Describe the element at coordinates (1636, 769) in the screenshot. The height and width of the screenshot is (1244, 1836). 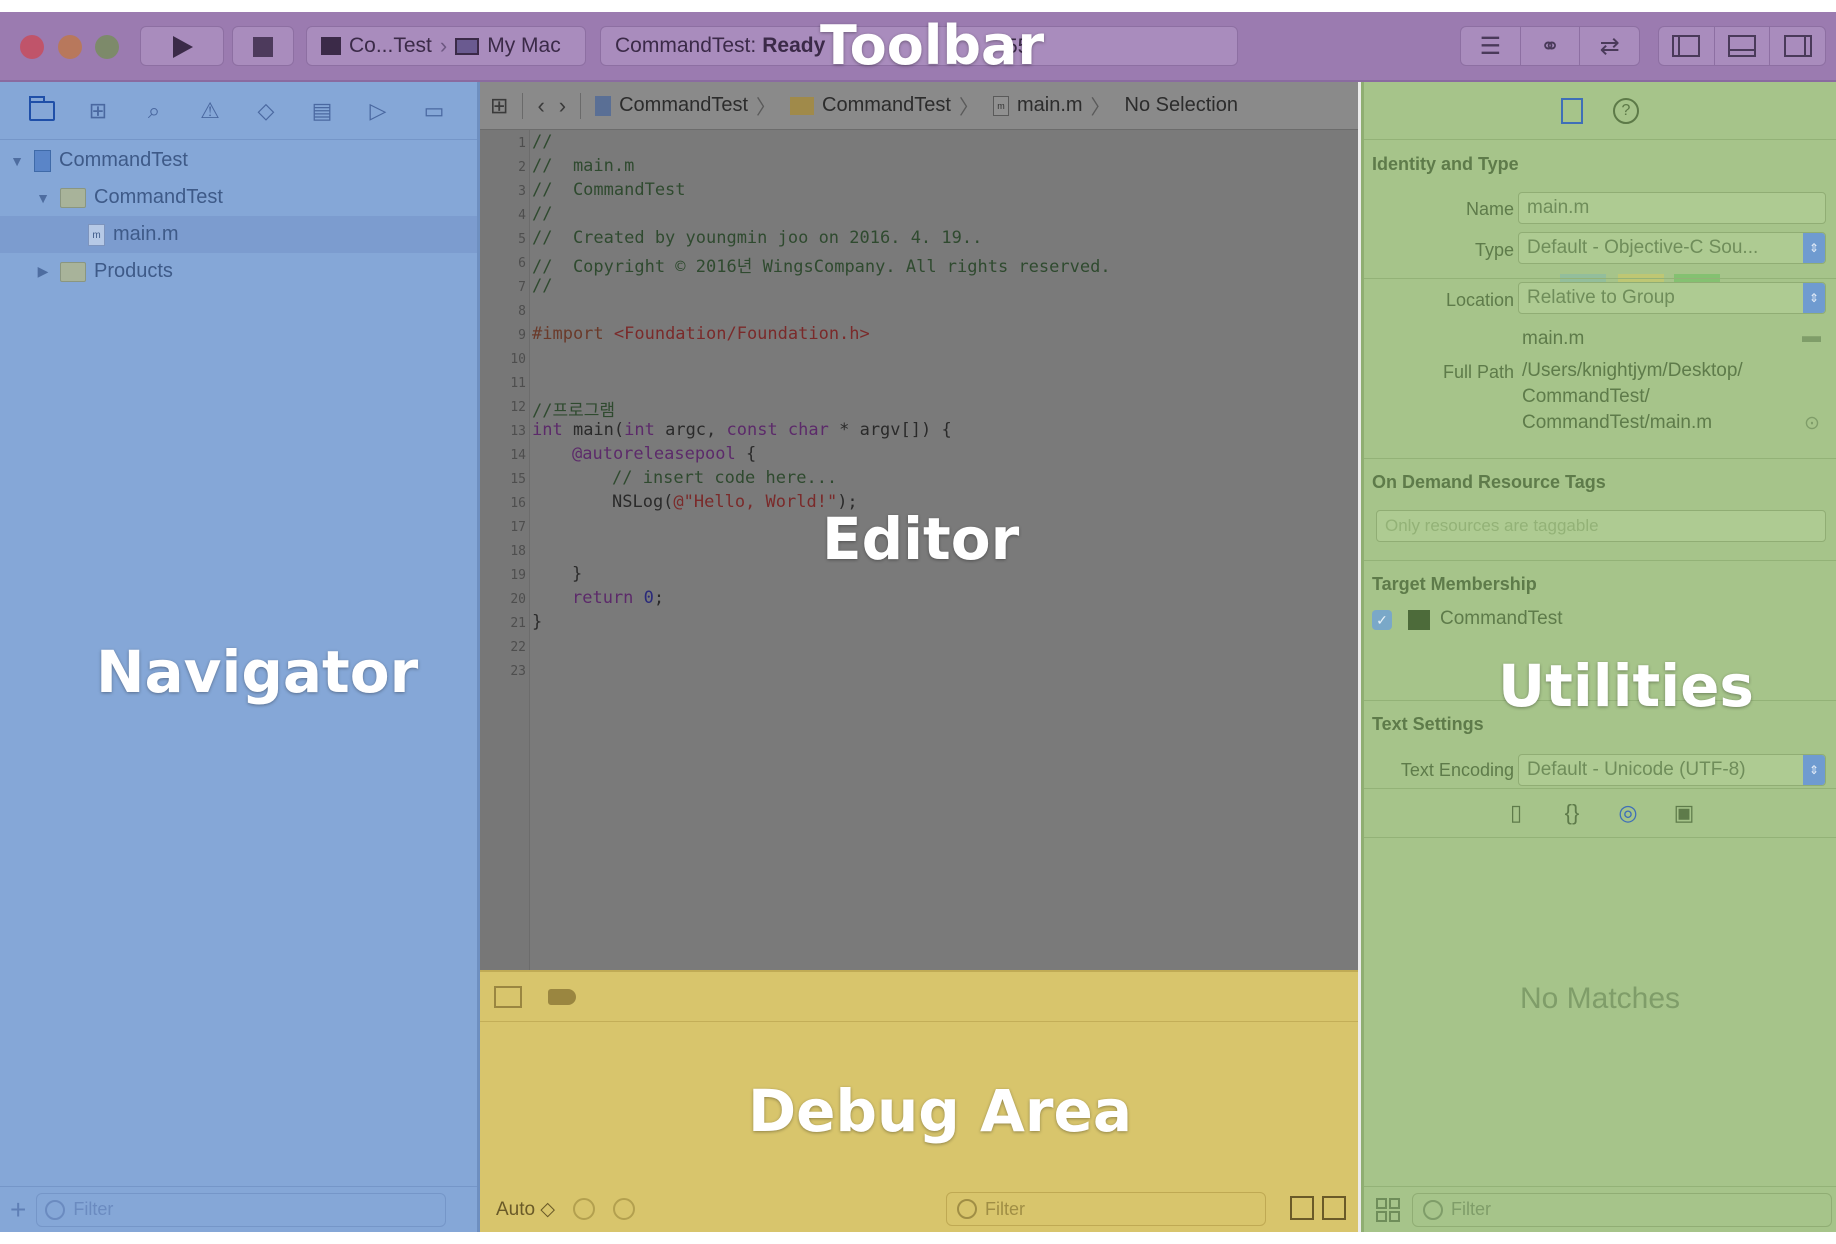
I see `encoding-value: Default - Unicode (UTF-8)` at that location.